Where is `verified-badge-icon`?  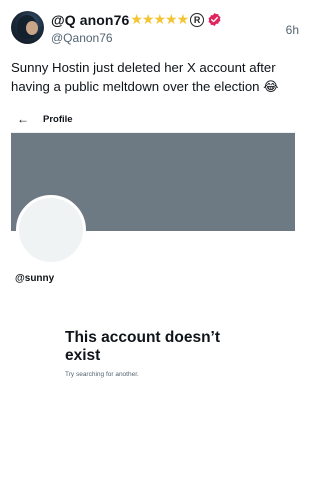
verified-badge-icon is located at coordinates (214, 19).